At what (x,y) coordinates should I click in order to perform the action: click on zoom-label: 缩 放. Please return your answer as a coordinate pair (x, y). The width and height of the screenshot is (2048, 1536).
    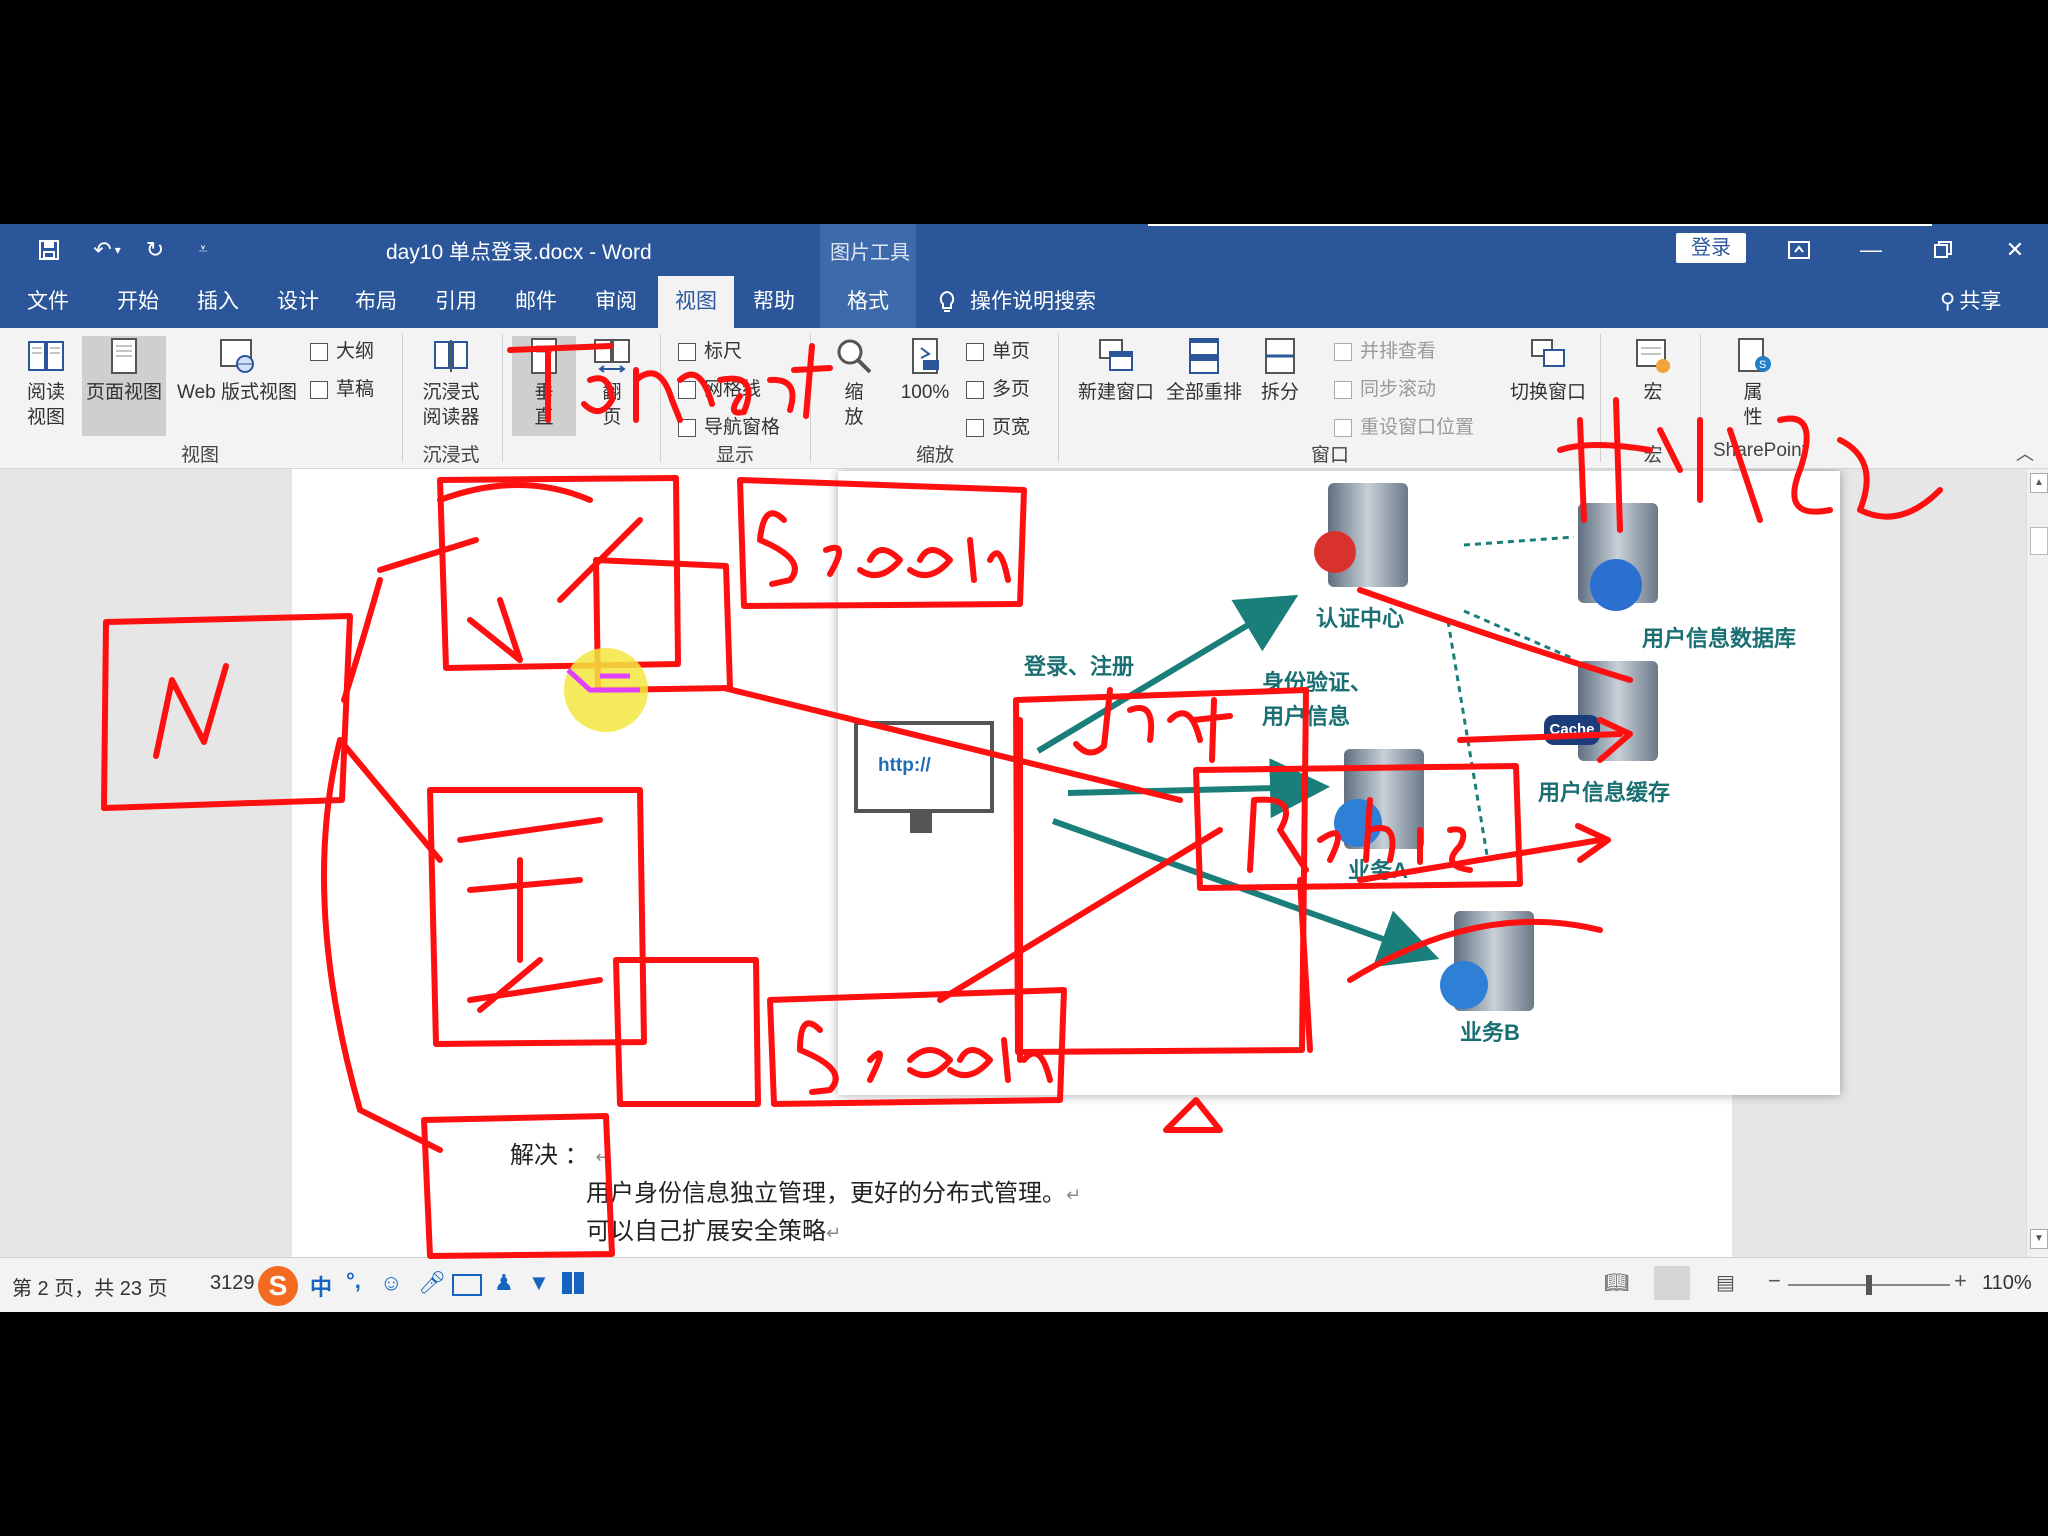
    Looking at the image, I should click on (854, 405).